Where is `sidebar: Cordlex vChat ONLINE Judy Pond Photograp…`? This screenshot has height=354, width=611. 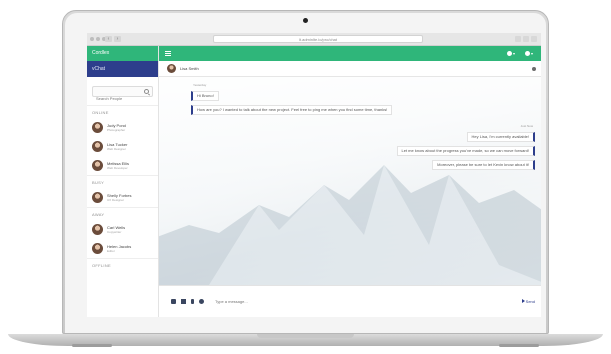
sidebar: Cordlex vChat ONLINE Judy Pond Photograp… is located at coordinates (123, 181).